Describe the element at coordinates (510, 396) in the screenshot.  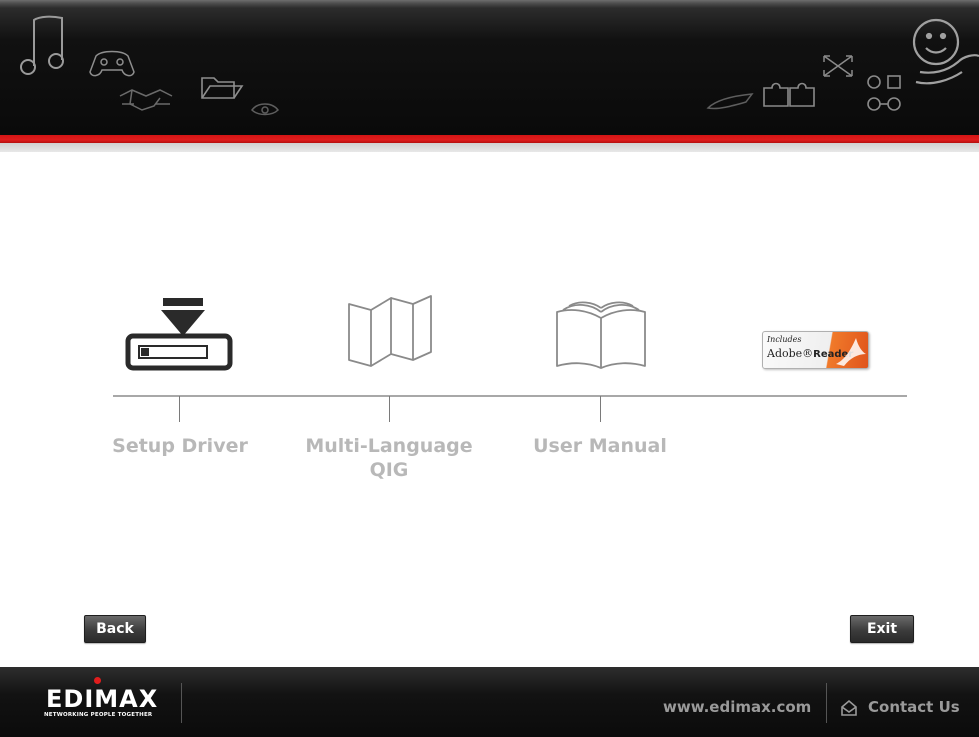
I see `menu-baseline` at that location.